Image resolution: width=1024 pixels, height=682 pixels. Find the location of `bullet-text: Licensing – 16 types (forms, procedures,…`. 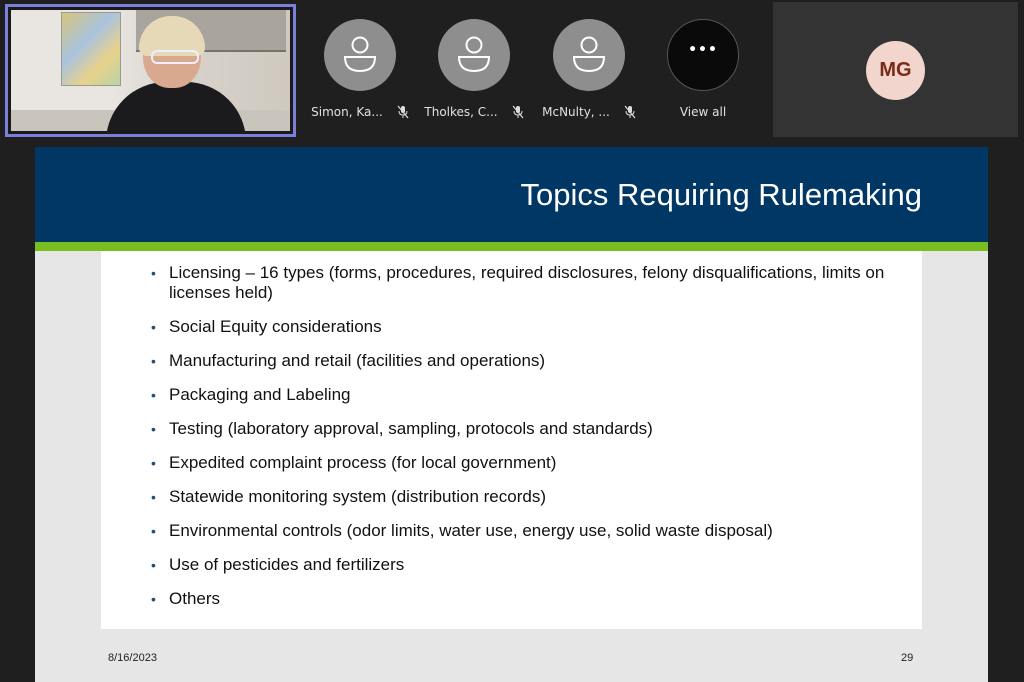

bullet-text: Licensing – 16 types (forms, procedures,… is located at coordinates (527, 282).